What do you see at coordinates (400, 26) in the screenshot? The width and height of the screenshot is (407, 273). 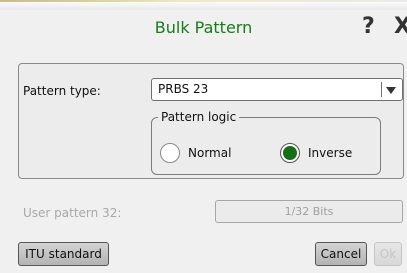 I see `close-icon: X` at bounding box center [400, 26].